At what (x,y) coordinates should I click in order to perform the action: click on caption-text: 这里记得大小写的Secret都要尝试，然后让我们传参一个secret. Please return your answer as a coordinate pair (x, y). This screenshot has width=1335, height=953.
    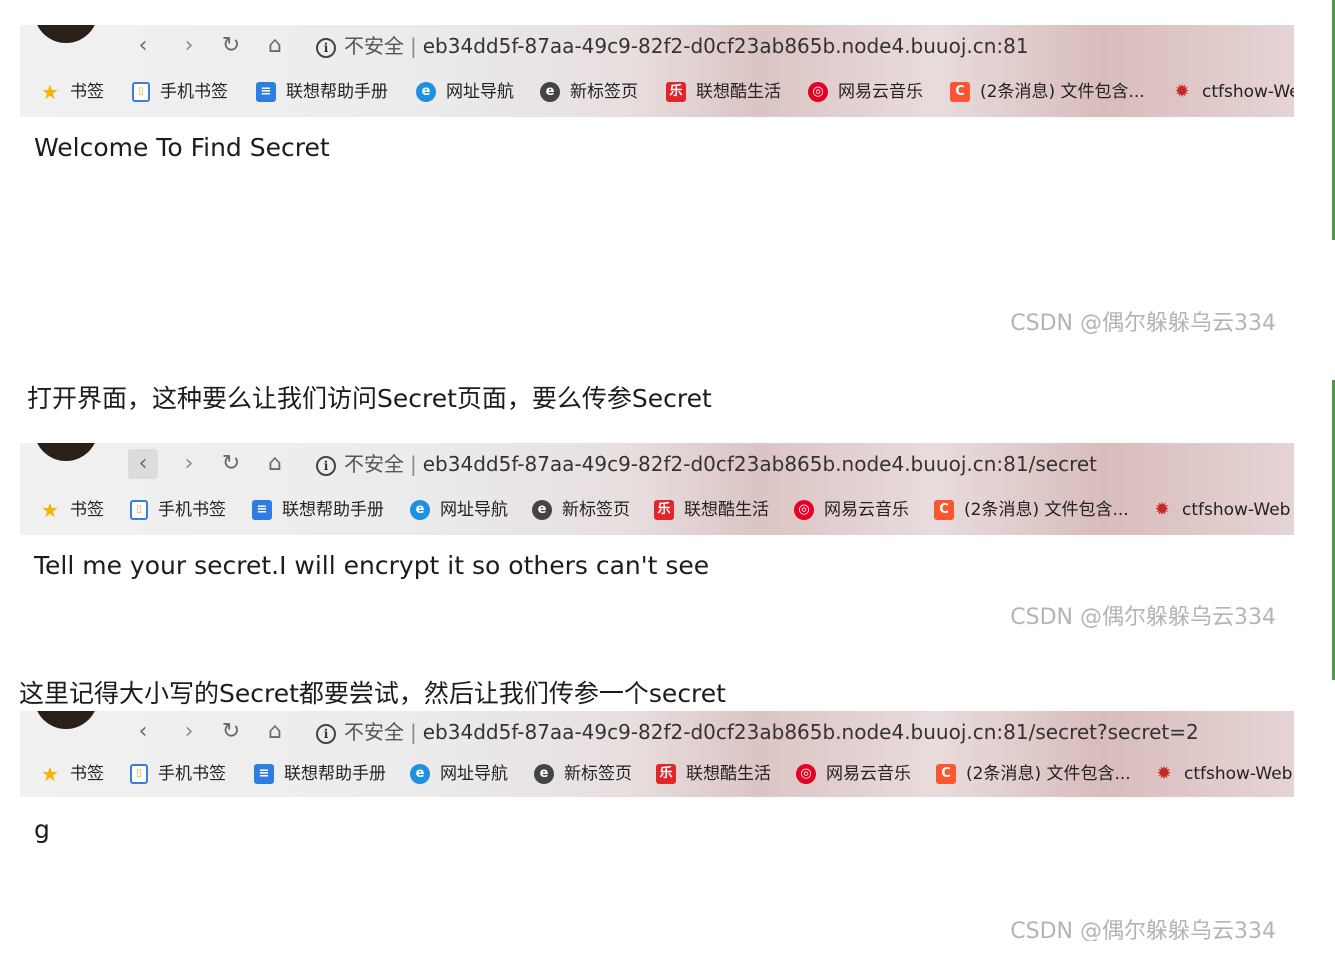
    Looking at the image, I should click on (372, 693).